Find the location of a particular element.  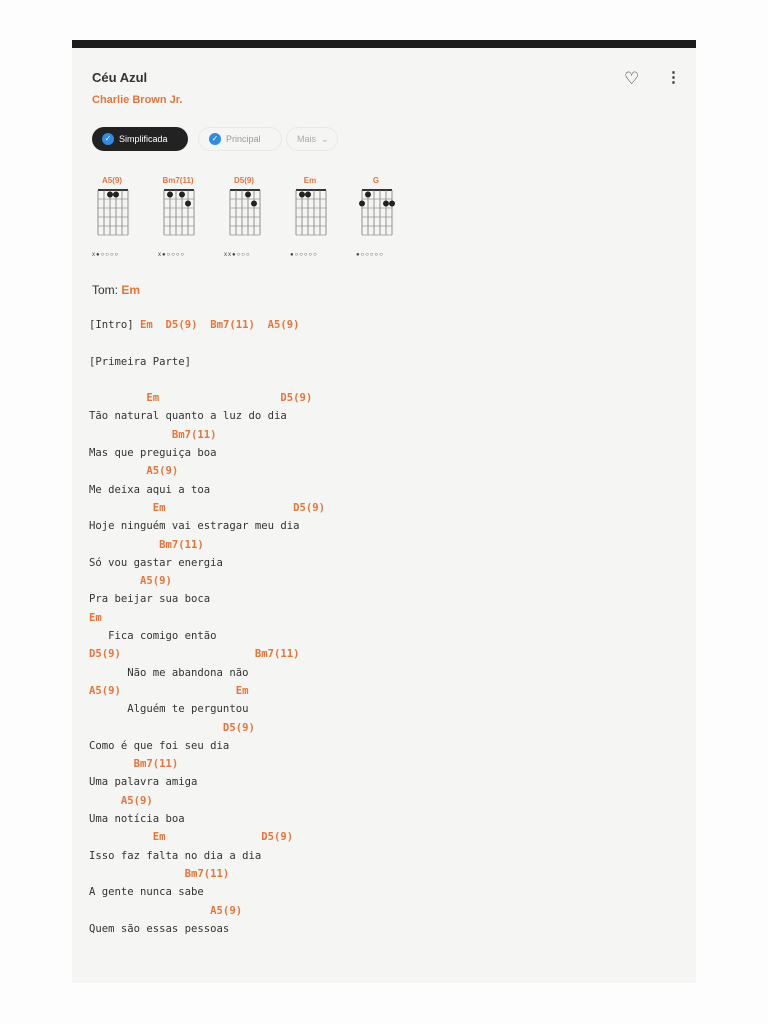

chord-name: Bm7(11) is located at coordinates (178, 180).